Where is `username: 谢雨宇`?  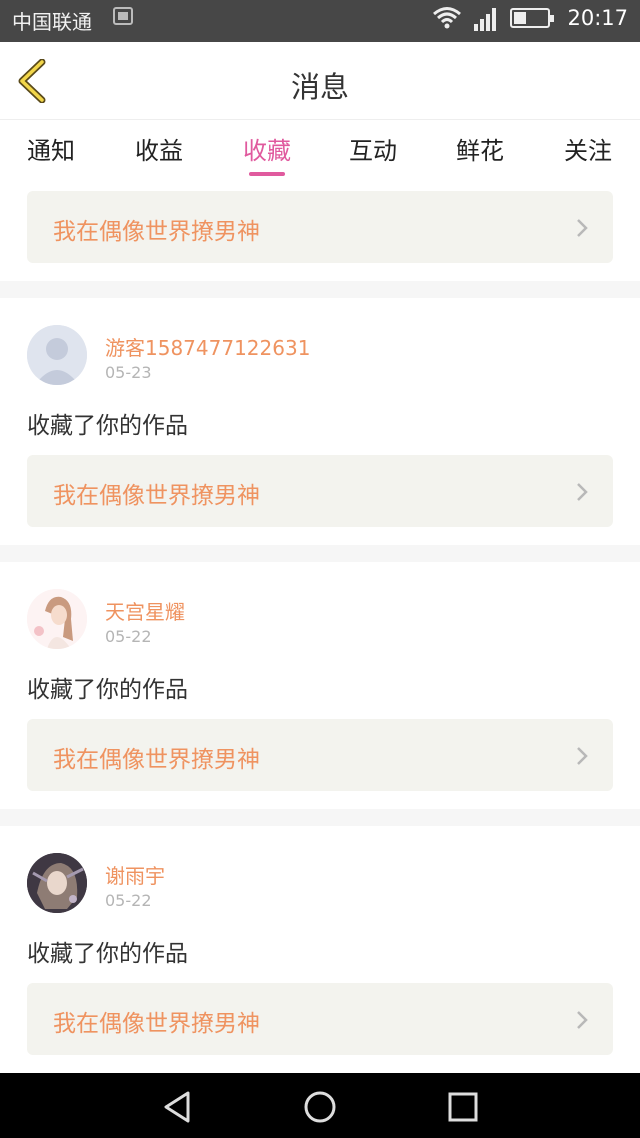 username: 谢雨宇 is located at coordinates (135, 874).